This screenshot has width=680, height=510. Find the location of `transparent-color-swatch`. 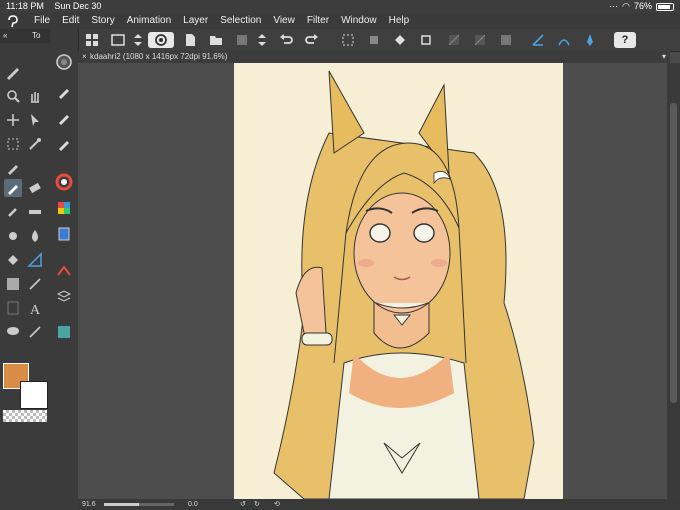

transparent-color-swatch is located at coordinates (25, 416).